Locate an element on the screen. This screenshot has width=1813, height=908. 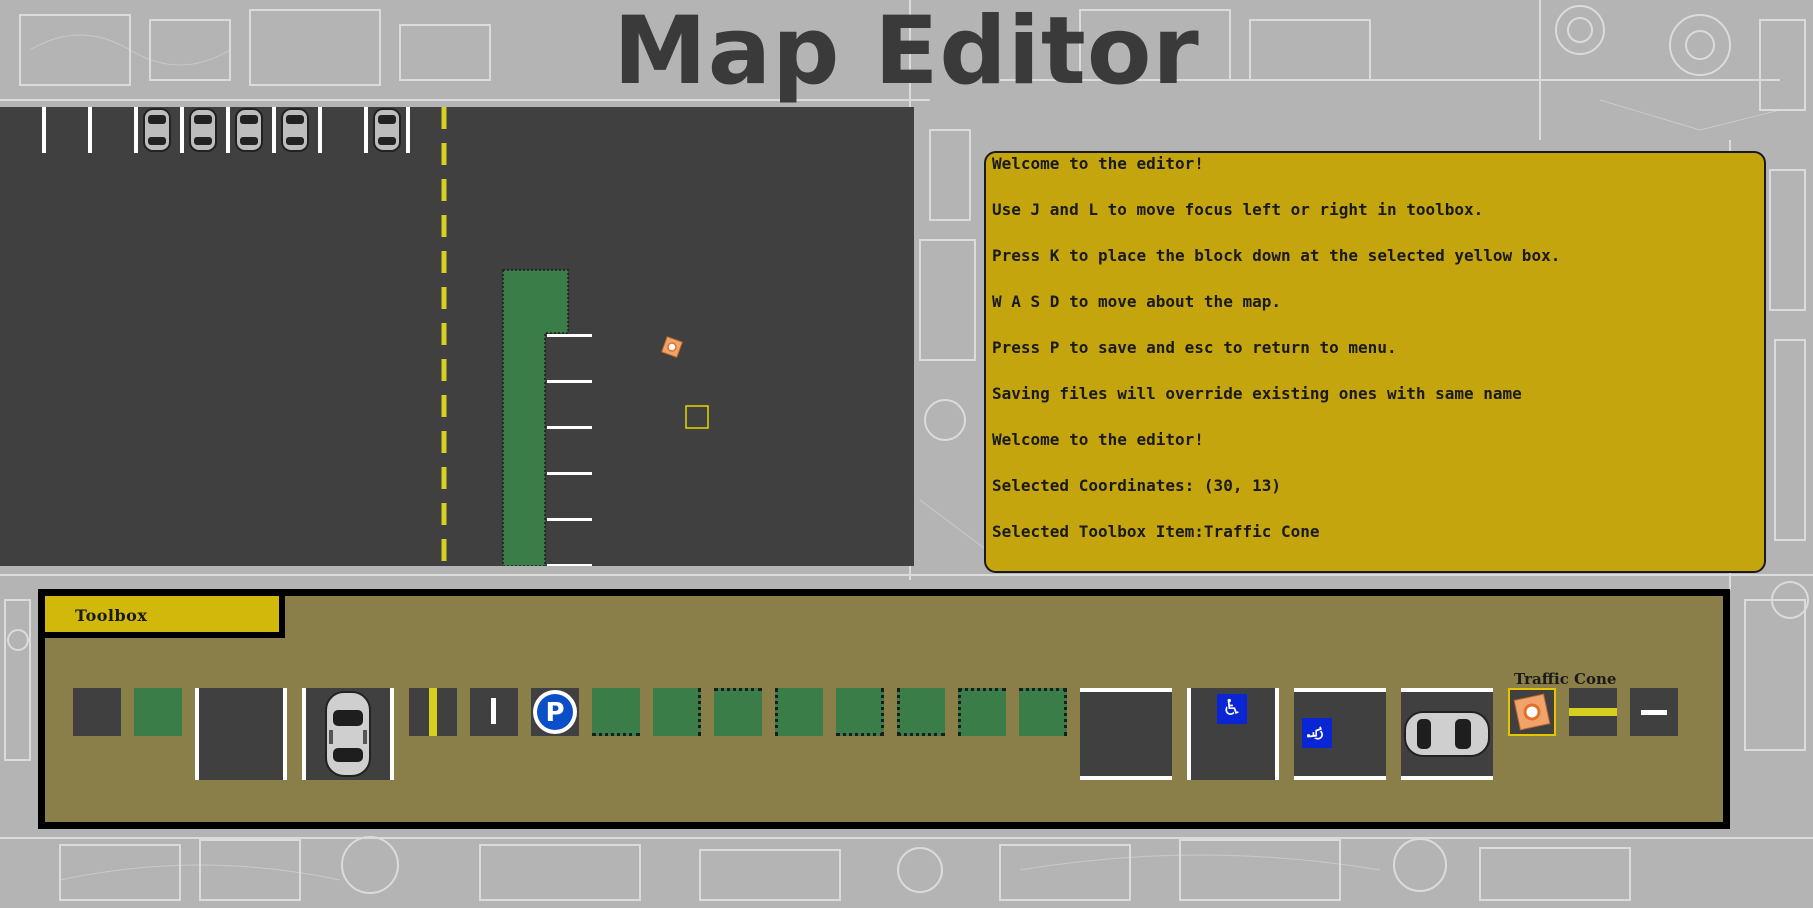
tool-handicap-space: ♿ is located at coordinates (1233, 734).